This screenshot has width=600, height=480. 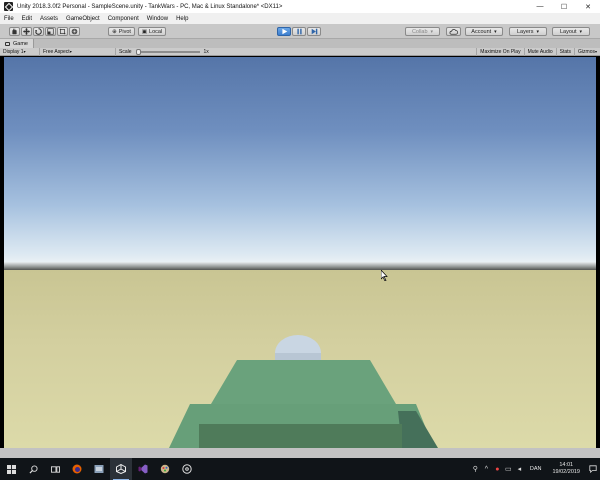 What do you see at coordinates (284, 31) in the screenshot?
I see `play-button` at bounding box center [284, 31].